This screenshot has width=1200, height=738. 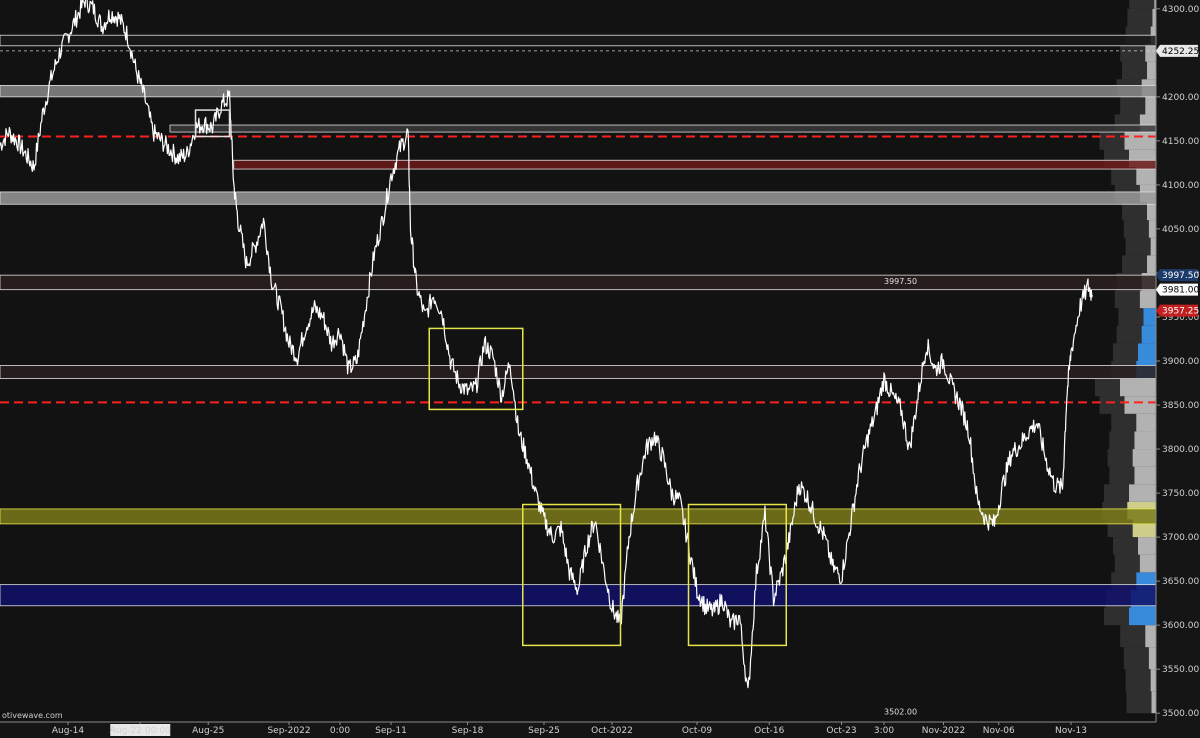 I want to click on x-tick-label: Sep-25, so click(x=544, y=731).